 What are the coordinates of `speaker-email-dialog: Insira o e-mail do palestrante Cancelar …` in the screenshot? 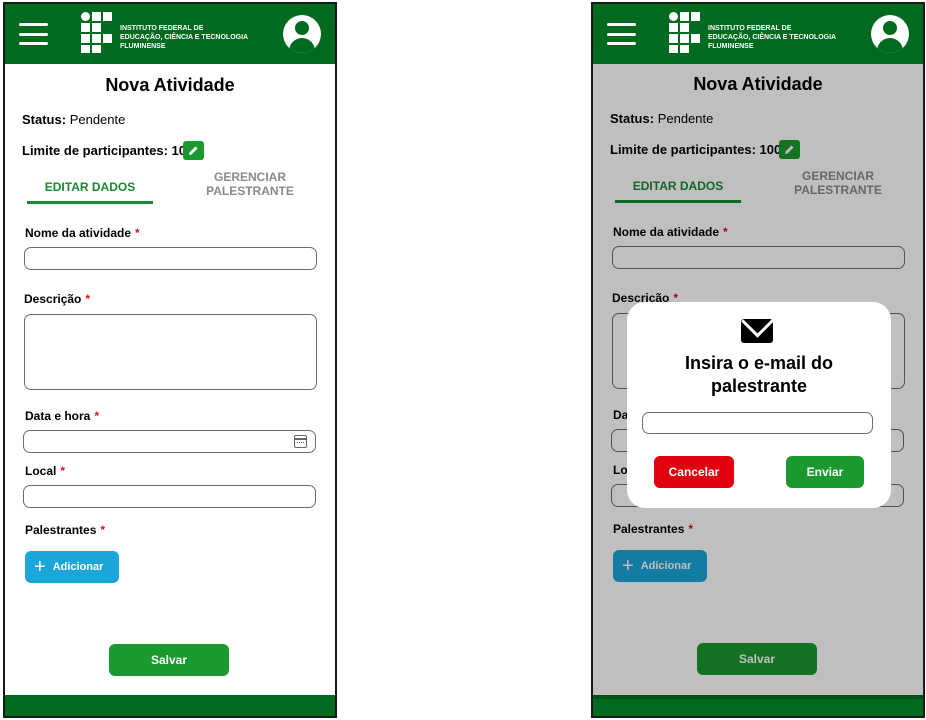 It's located at (759, 405).